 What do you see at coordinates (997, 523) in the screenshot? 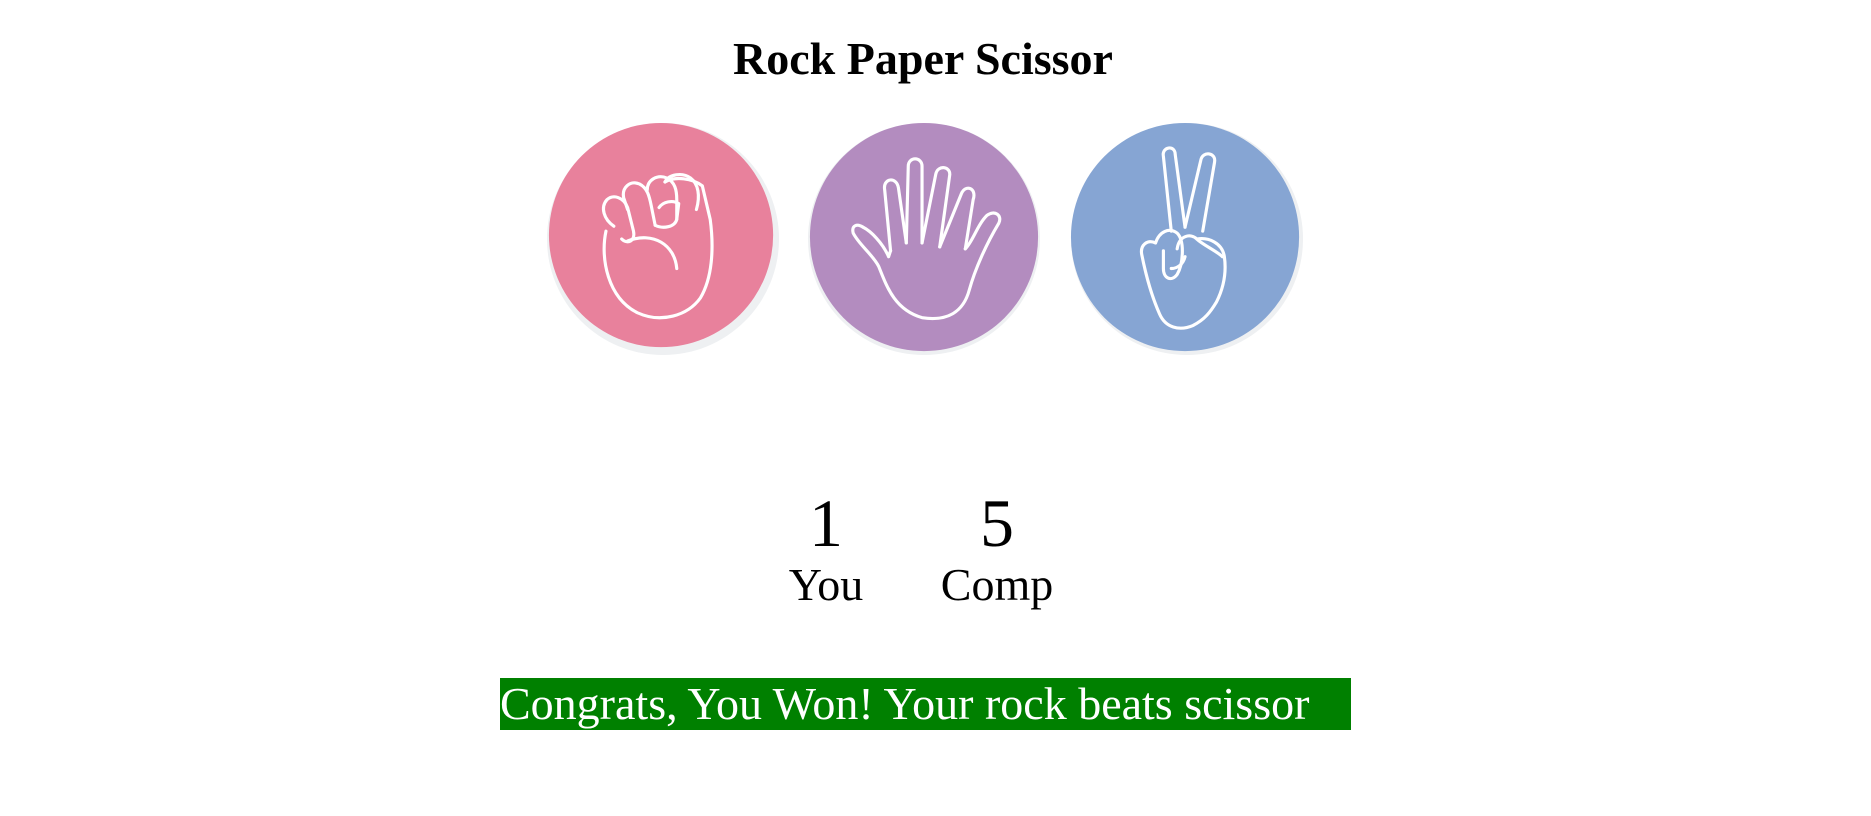
I see `comp-score-value: 5` at bounding box center [997, 523].